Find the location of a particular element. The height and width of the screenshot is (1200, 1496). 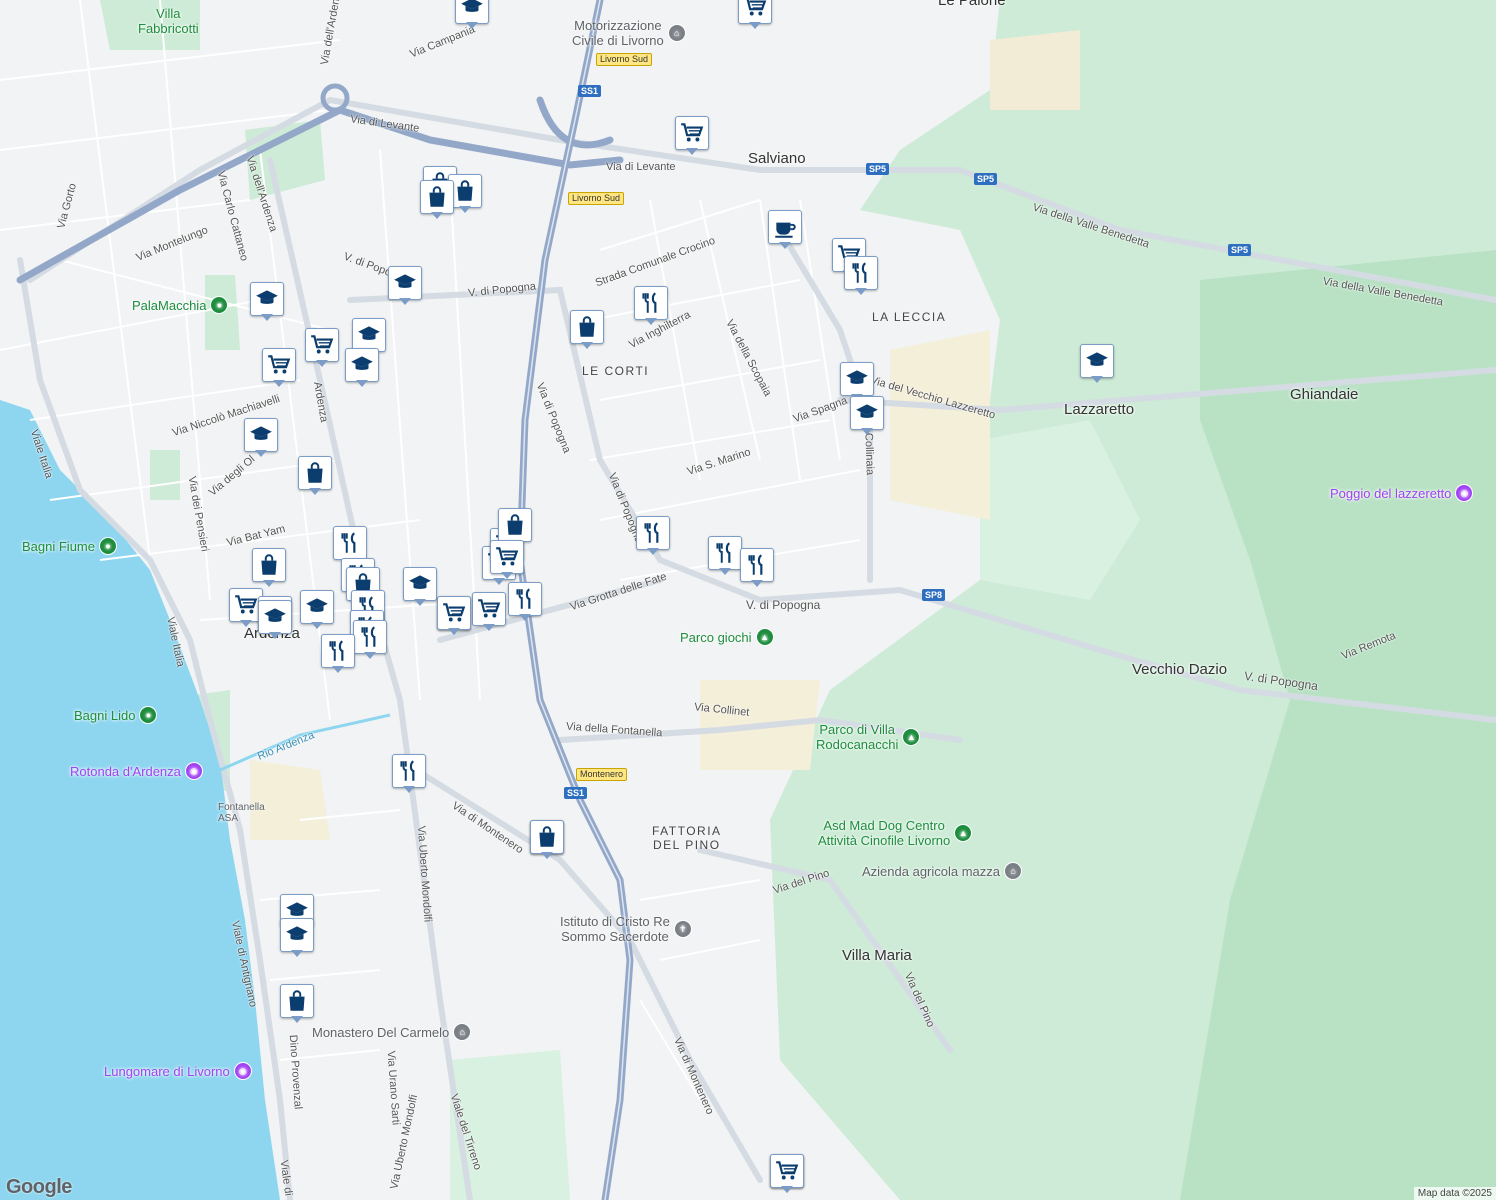

poi-azienda-agricola-mazza: Azienda agricola mazza ⌂ is located at coordinates (942, 871).